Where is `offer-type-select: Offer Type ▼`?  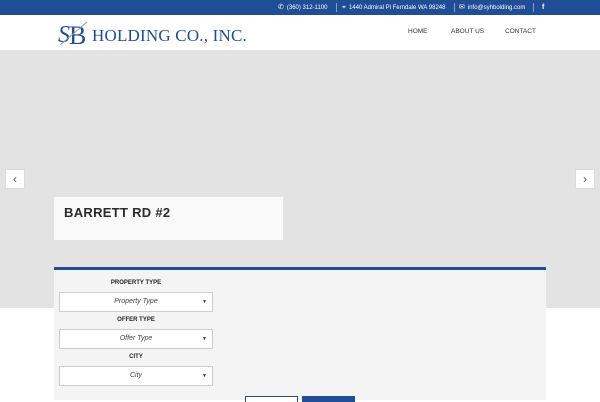
offer-type-select: Offer Type ▼ is located at coordinates (136, 339).